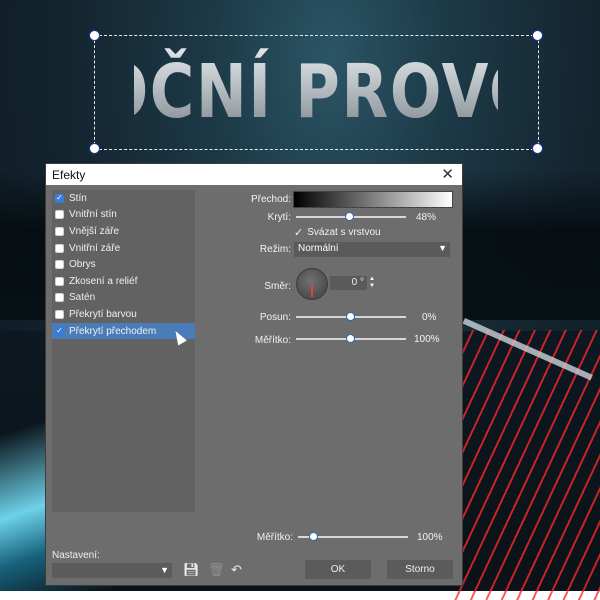  I want to click on presets-select: ▼, so click(112, 570).